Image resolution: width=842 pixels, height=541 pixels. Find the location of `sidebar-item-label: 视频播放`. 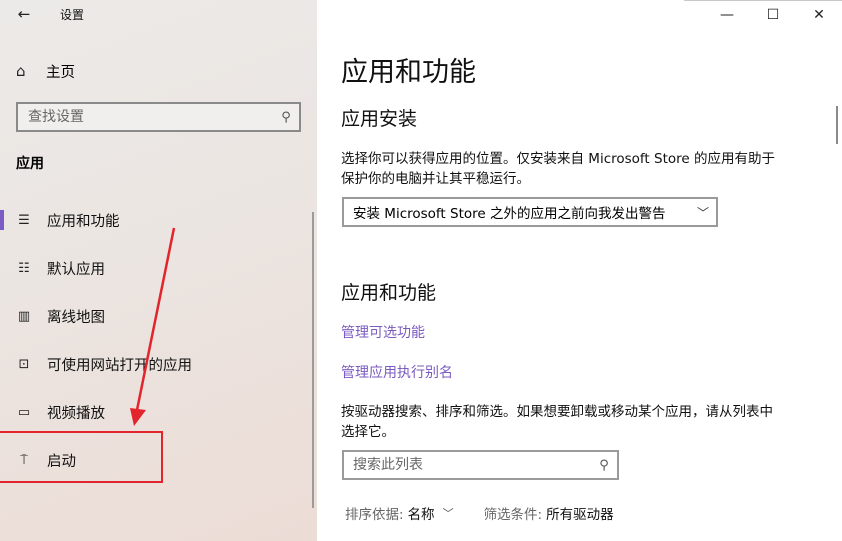

sidebar-item-label: 视频播放 is located at coordinates (76, 413).